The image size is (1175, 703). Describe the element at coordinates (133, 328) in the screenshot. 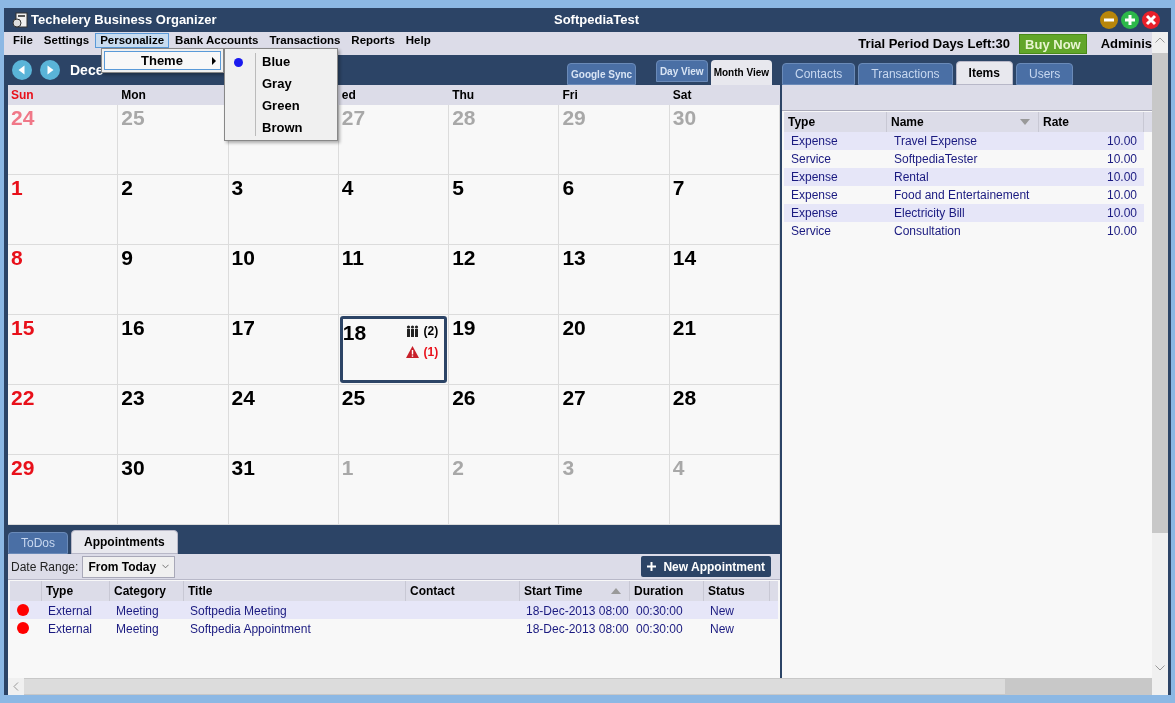

I see `day-number: 16` at that location.